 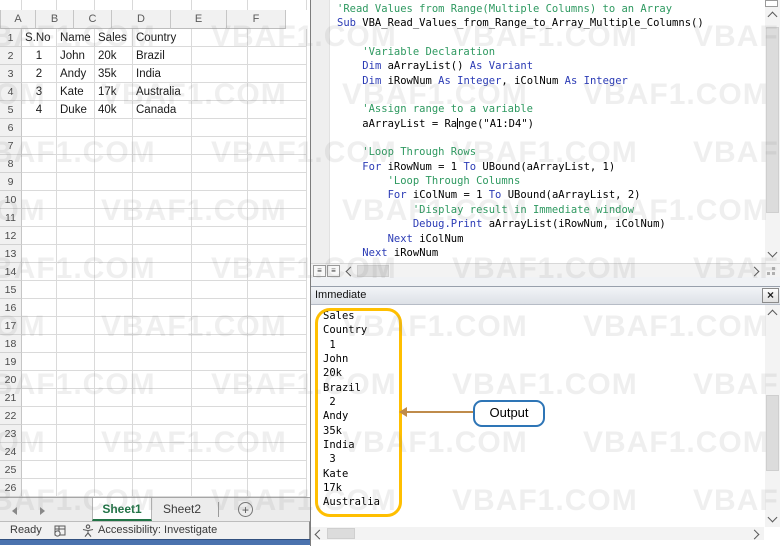 What do you see at coordinates (772, 131) in the screenshot?
I see `code-vscrollbar` at bounding box center [772, 131].